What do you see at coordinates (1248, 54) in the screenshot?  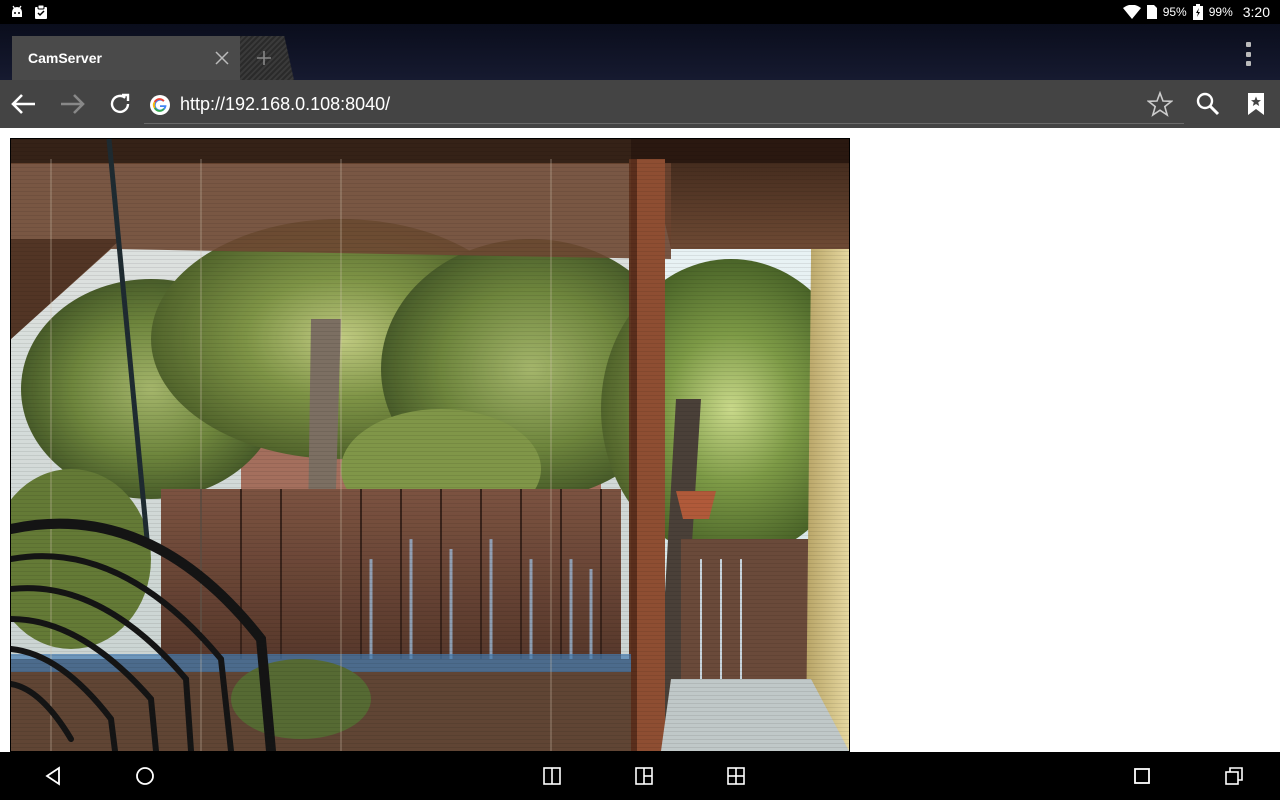 I see `overflow-menu-icon` at bounding box center [1248, 54].